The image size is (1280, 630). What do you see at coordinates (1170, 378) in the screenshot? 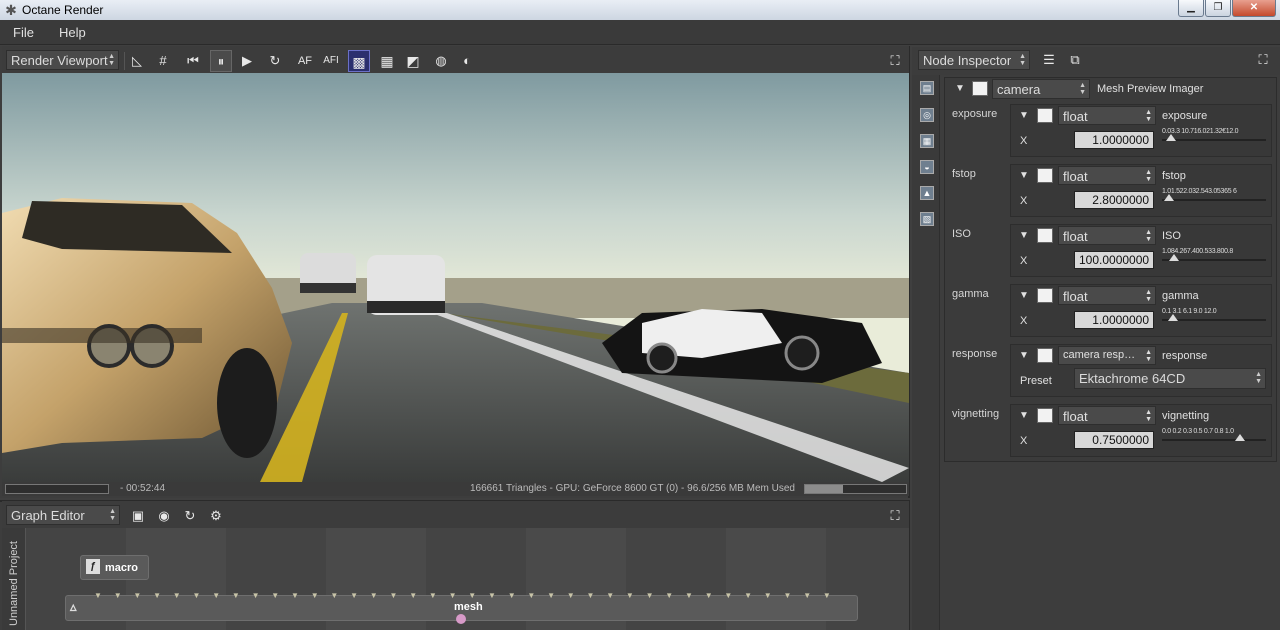
I see `response-preset-selector: Ektachrome 64CD ▲ ▼` at bounding box center [1170, 378].